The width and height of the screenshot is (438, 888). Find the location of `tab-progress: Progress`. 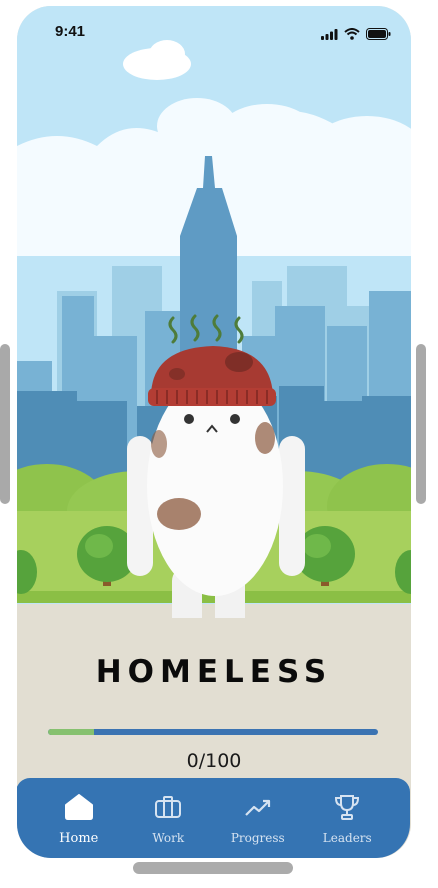

tab-progress: Progress is located at coordinates (258, 825).